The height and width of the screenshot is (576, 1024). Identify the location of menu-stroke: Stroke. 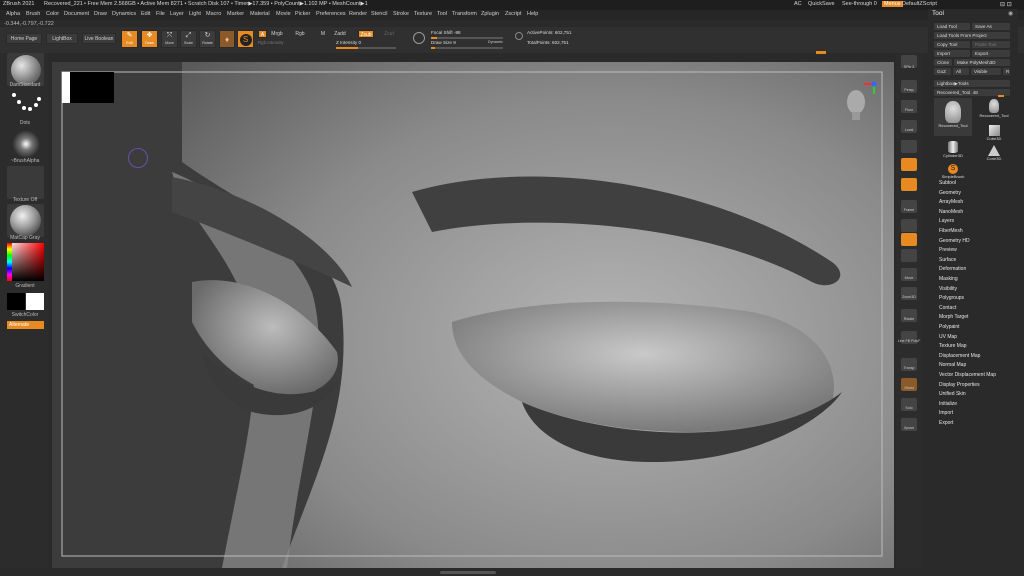
(401, 14).